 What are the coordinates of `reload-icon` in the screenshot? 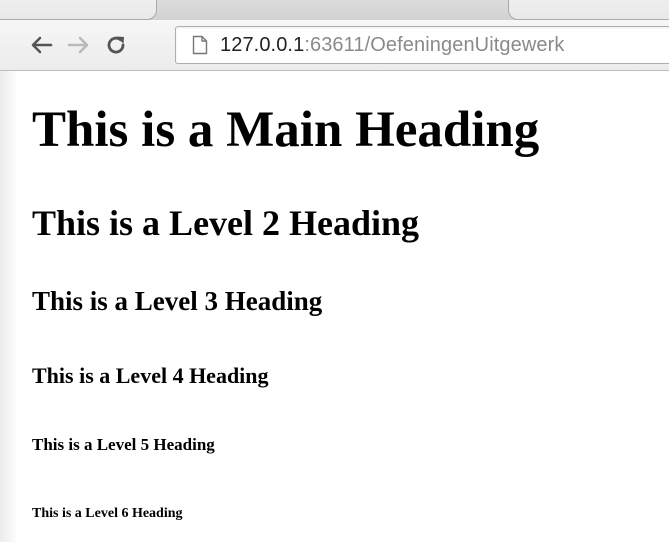 It's located at (116, 45).